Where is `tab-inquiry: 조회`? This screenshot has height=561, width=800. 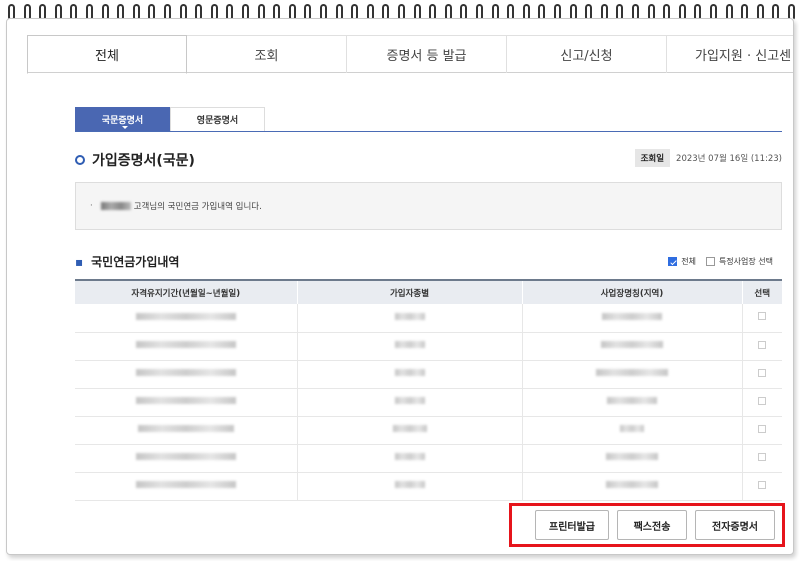 tab-inquiry: 조회 is located at coordinates (267, 54).